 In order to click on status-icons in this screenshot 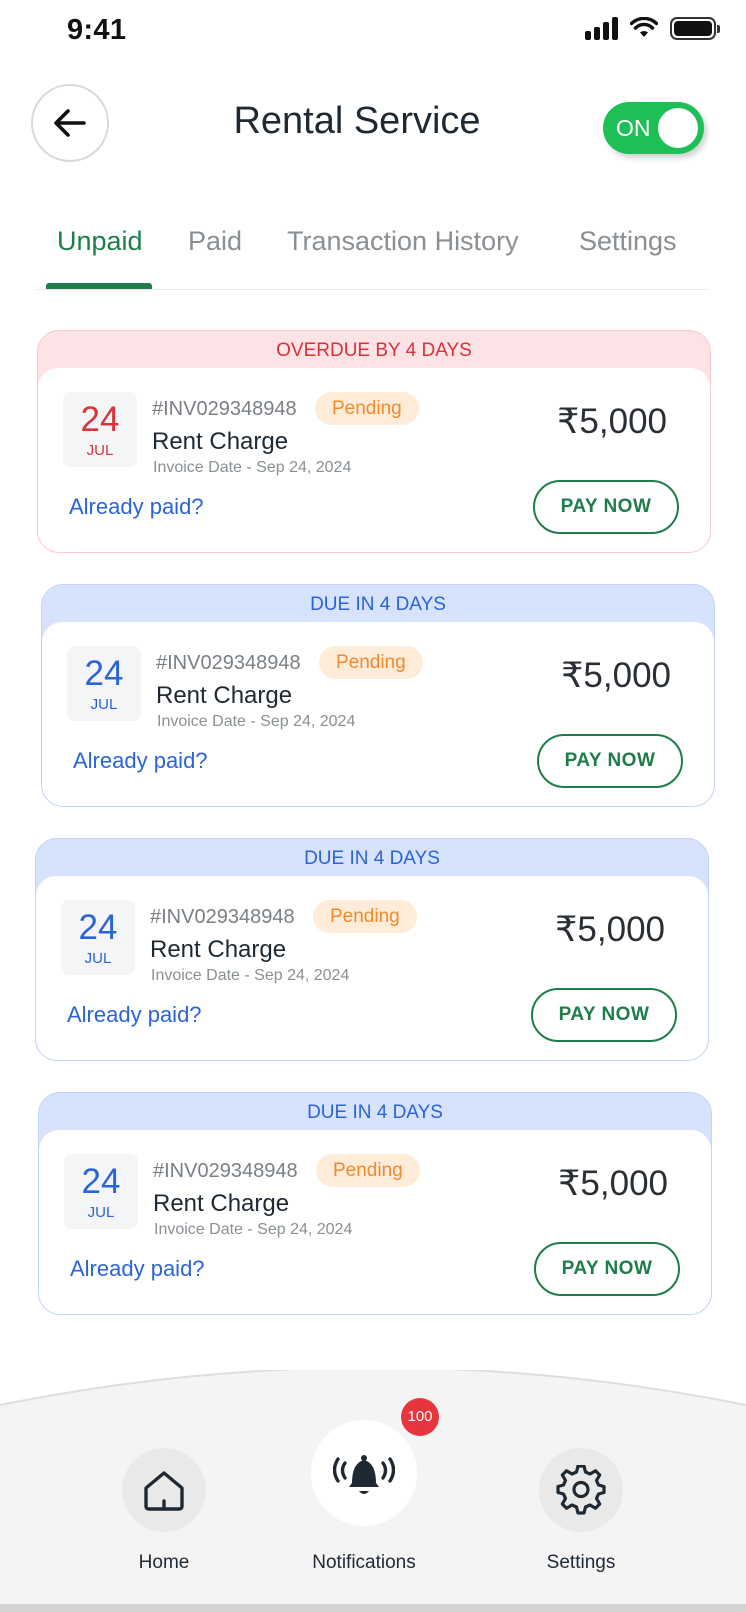, I will do `click(652, 28)`.